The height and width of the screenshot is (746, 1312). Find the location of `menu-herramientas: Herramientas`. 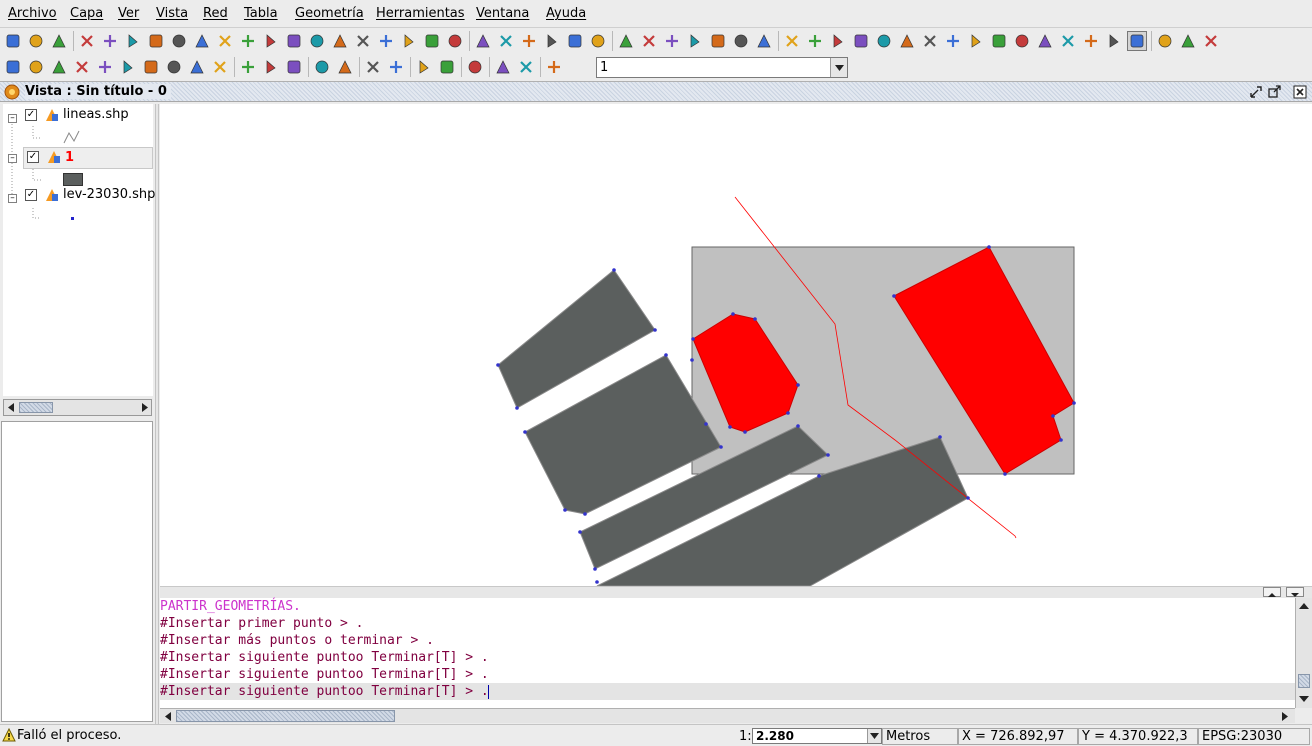

menu-herramientas: Herramientas is located at coordinates (420, 13).